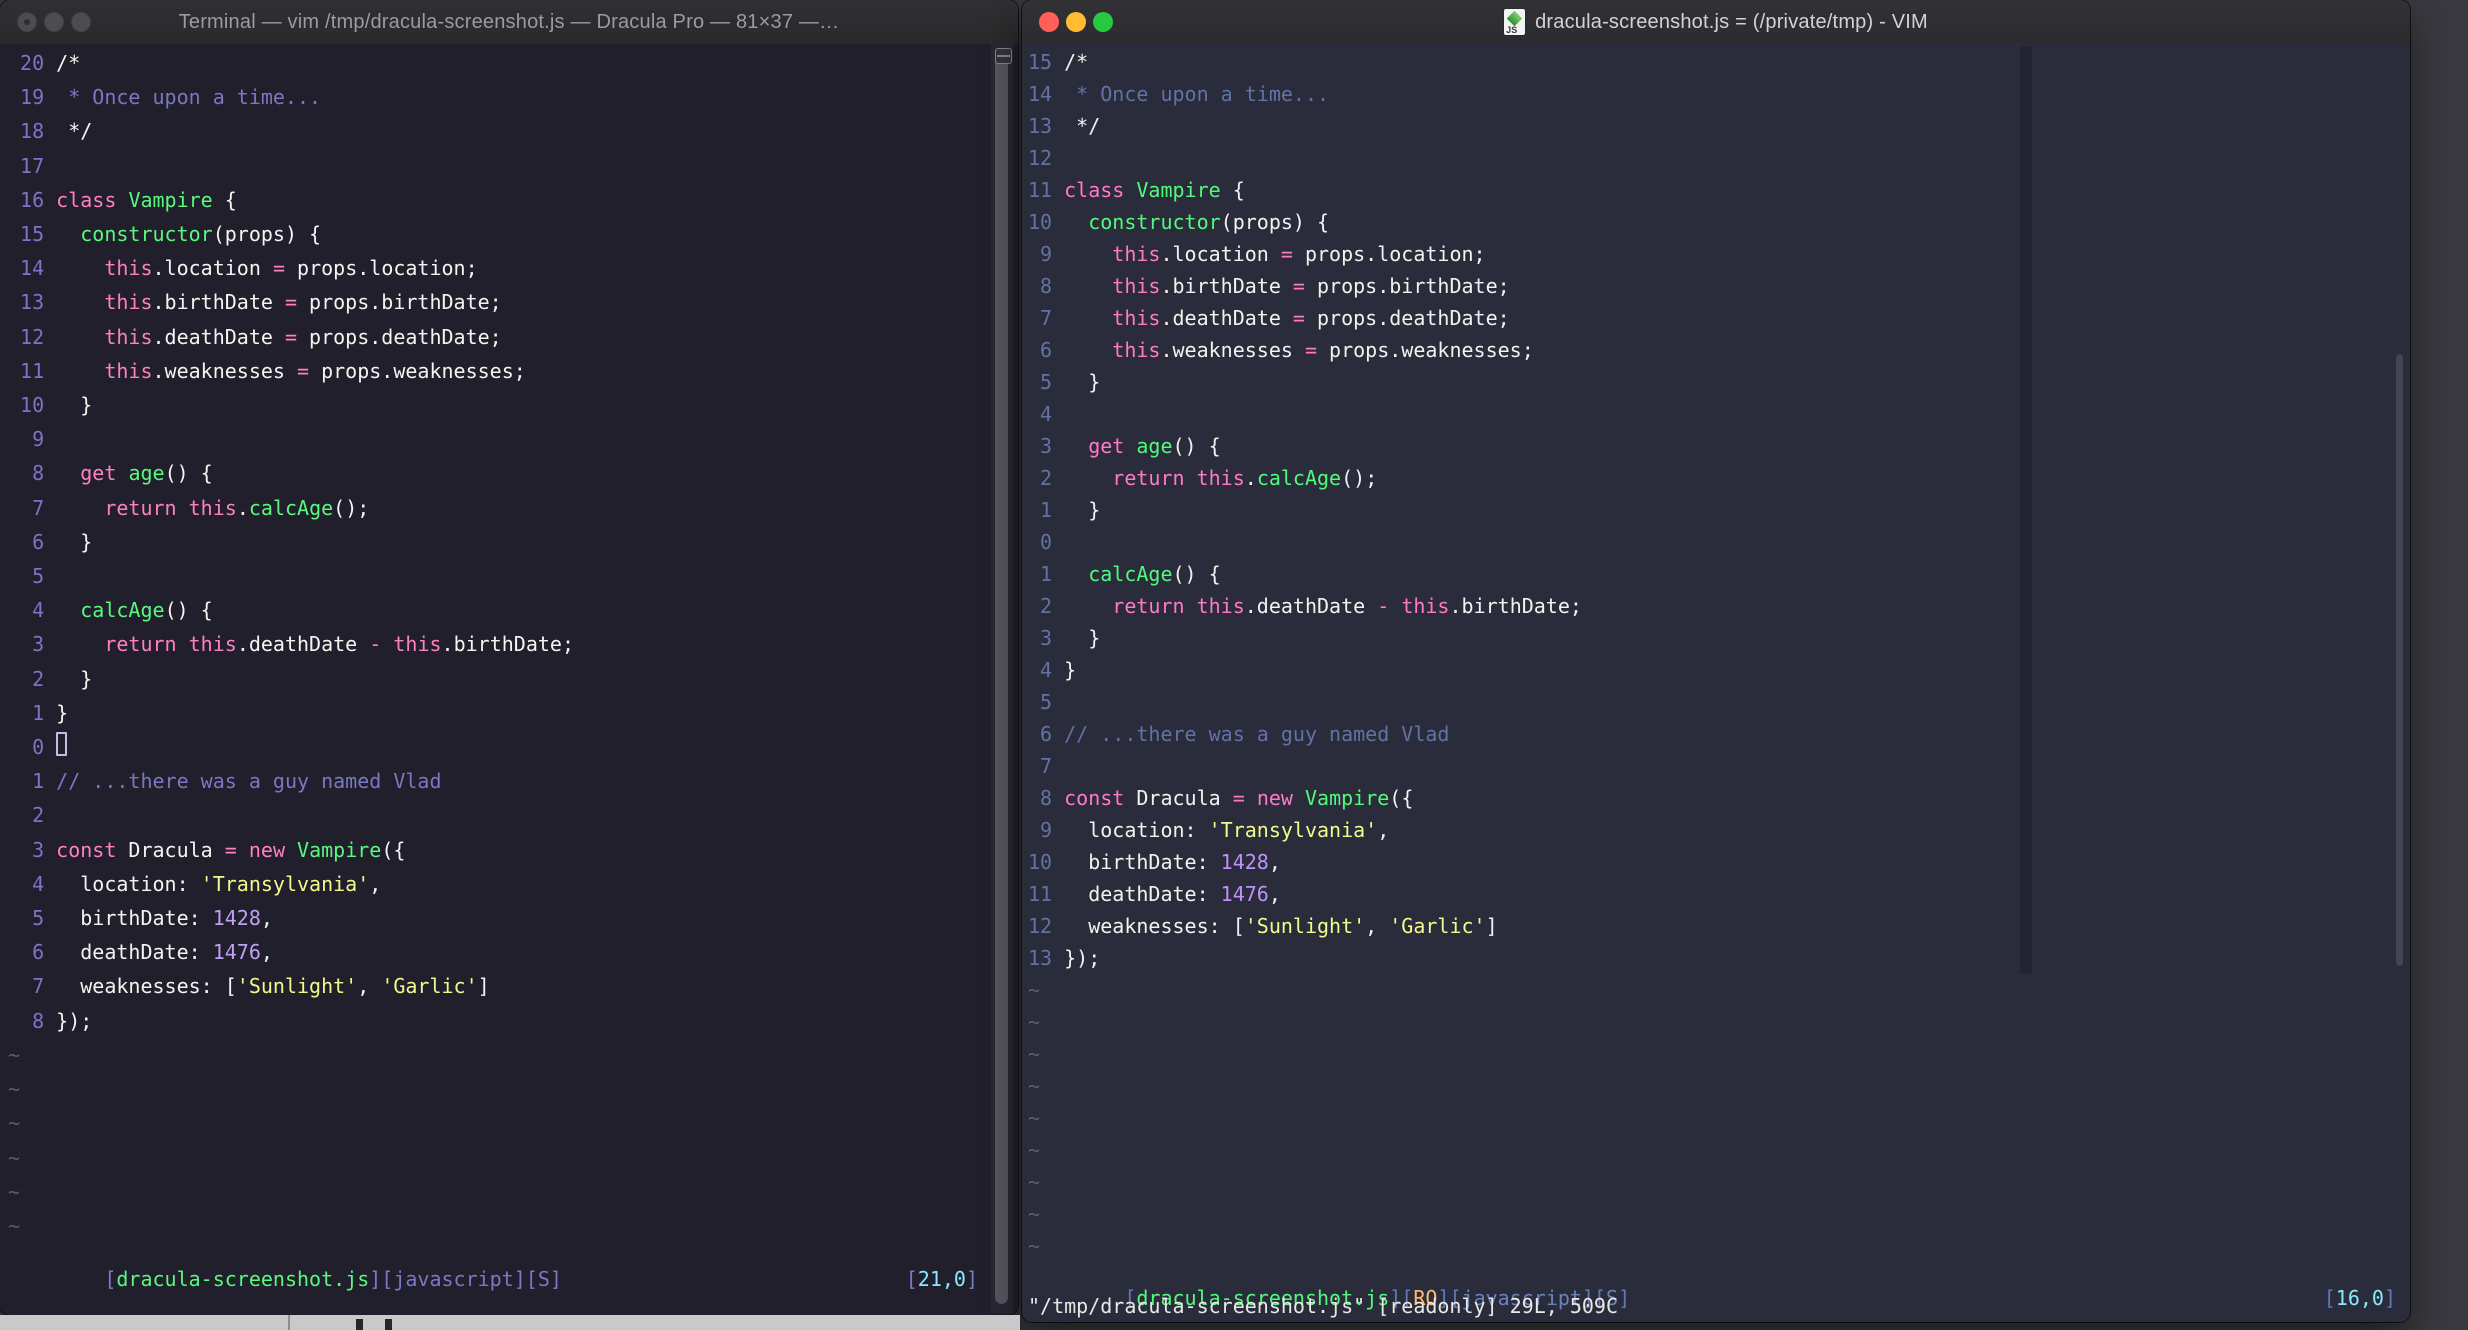 This screenshot has width=2468, height=1330. Describe the element at coordinates (1154, 894) in the screenshot. I see `code-line: 11 deathDate: 1476,` at that location.